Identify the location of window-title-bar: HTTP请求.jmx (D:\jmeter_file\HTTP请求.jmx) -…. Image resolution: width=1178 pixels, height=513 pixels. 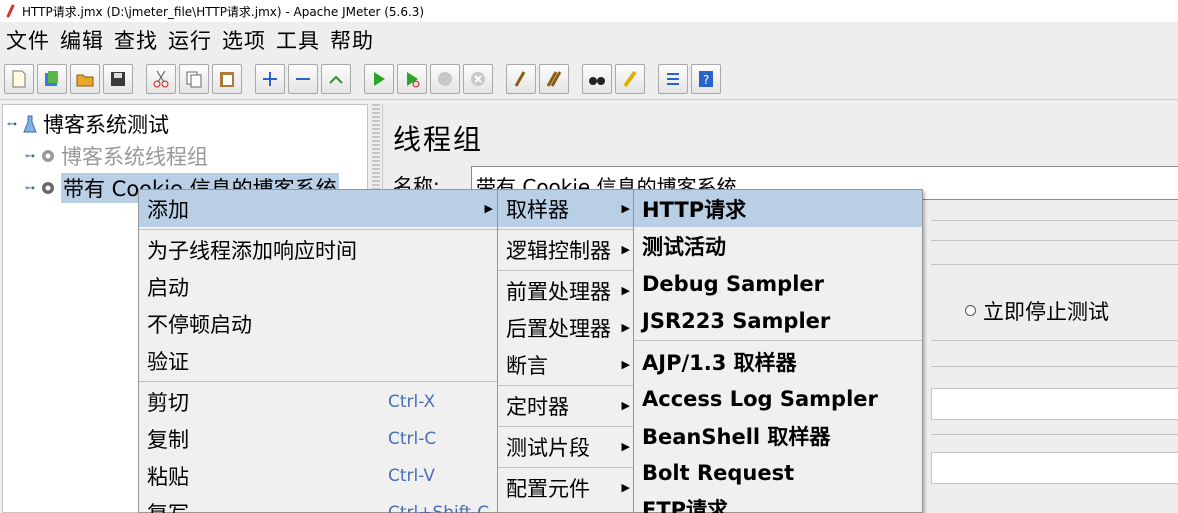
(589, 11).